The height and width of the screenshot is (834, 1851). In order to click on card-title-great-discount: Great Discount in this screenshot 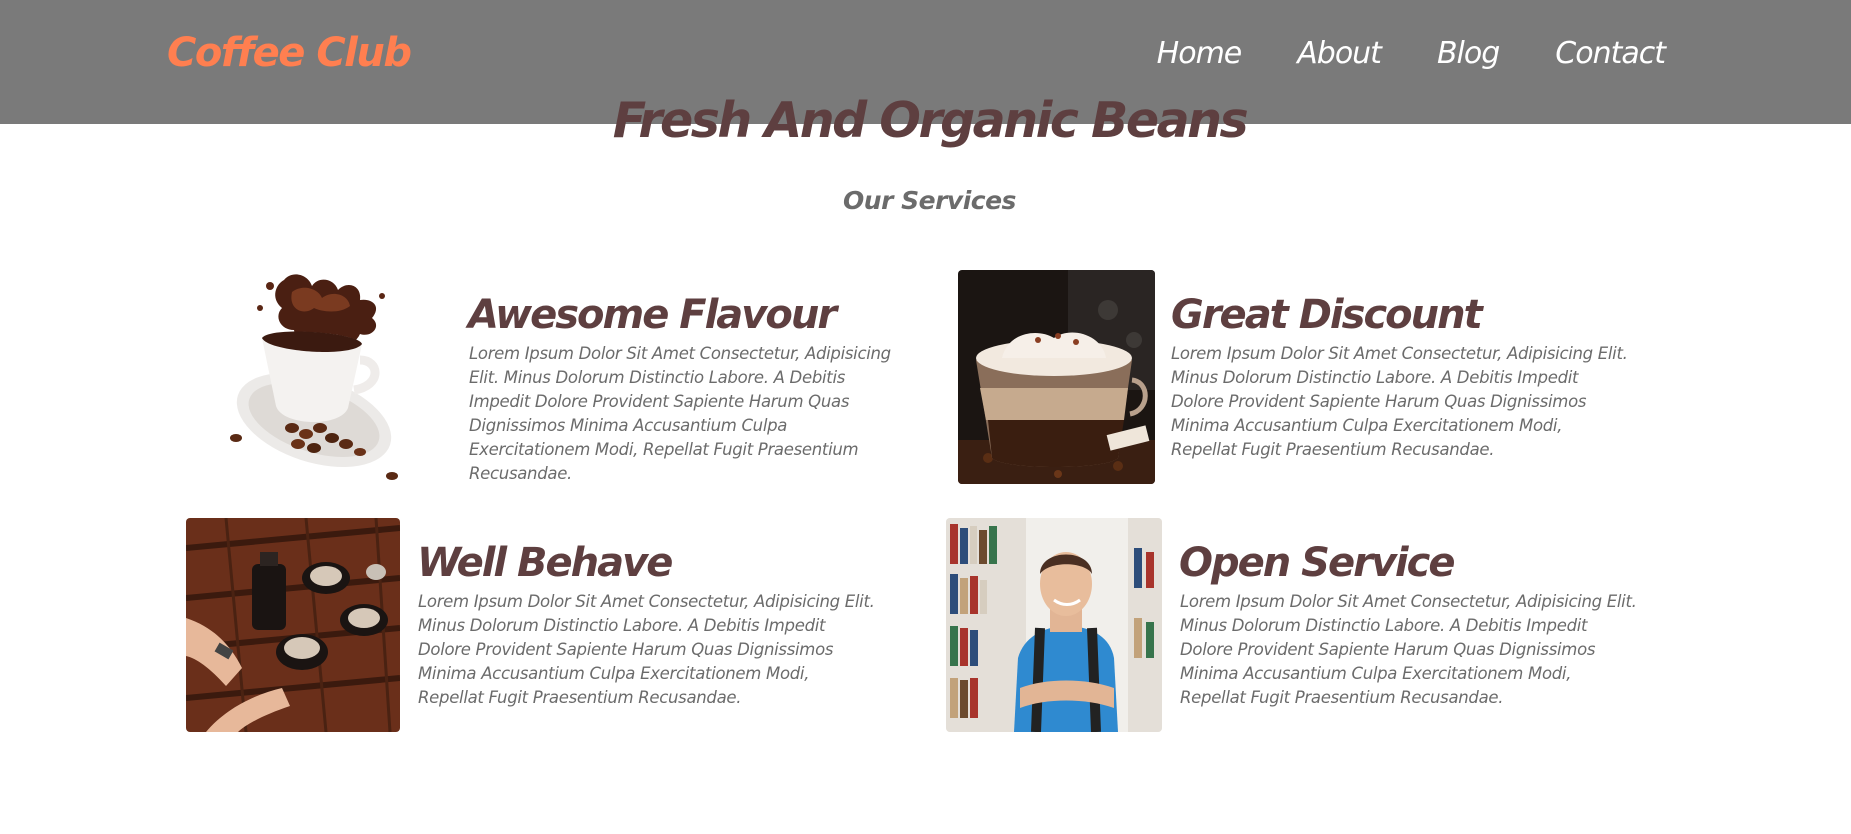, I will do `click(1327, 315)`.